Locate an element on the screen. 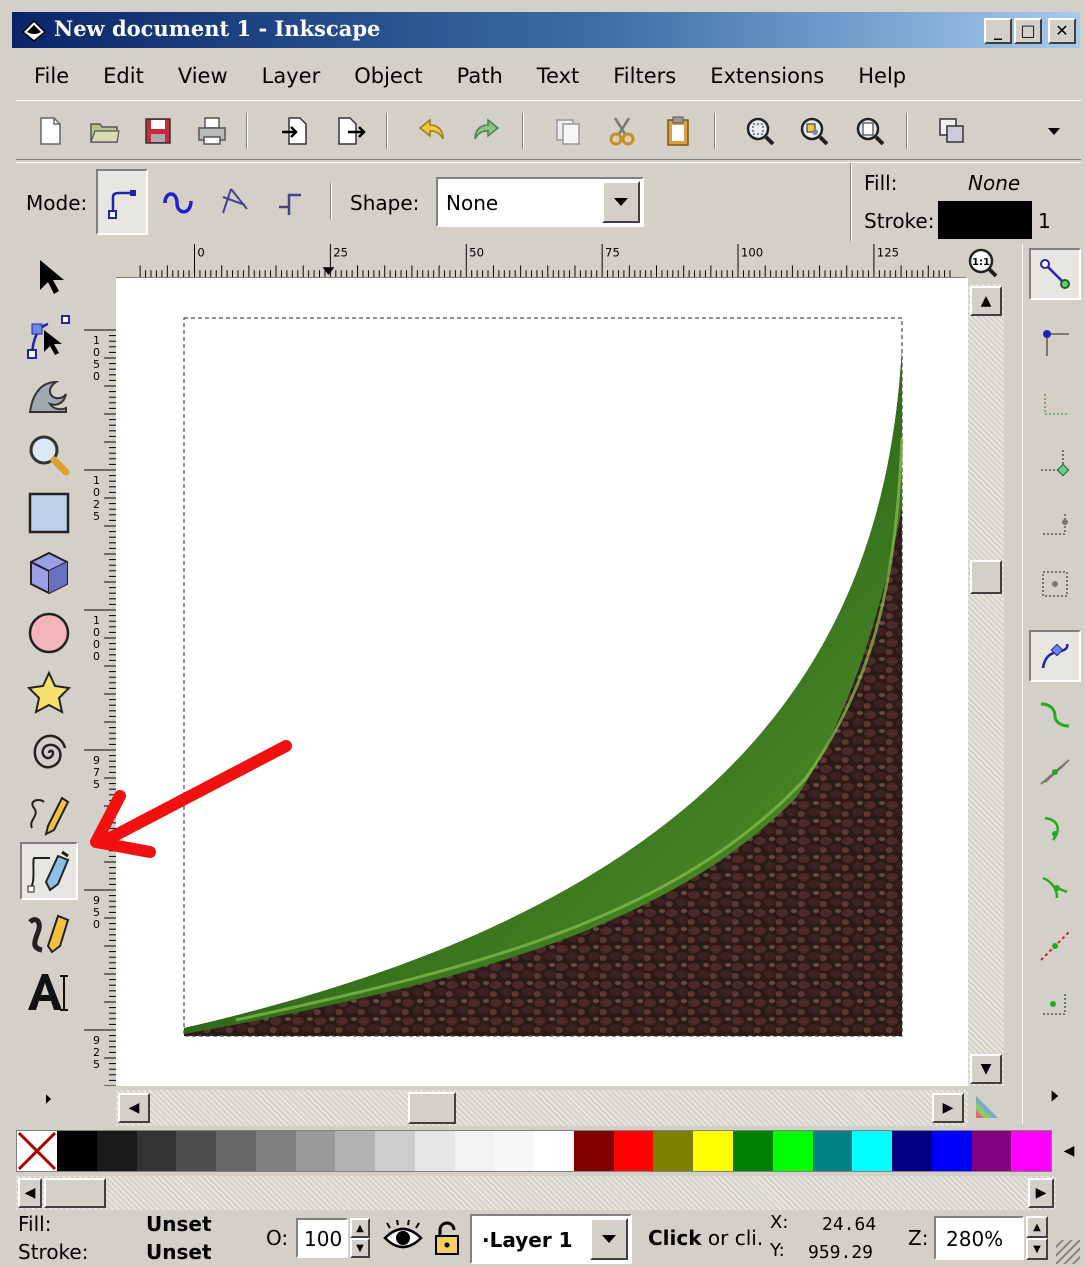  selector-tool is located at coordinates (49, 277).